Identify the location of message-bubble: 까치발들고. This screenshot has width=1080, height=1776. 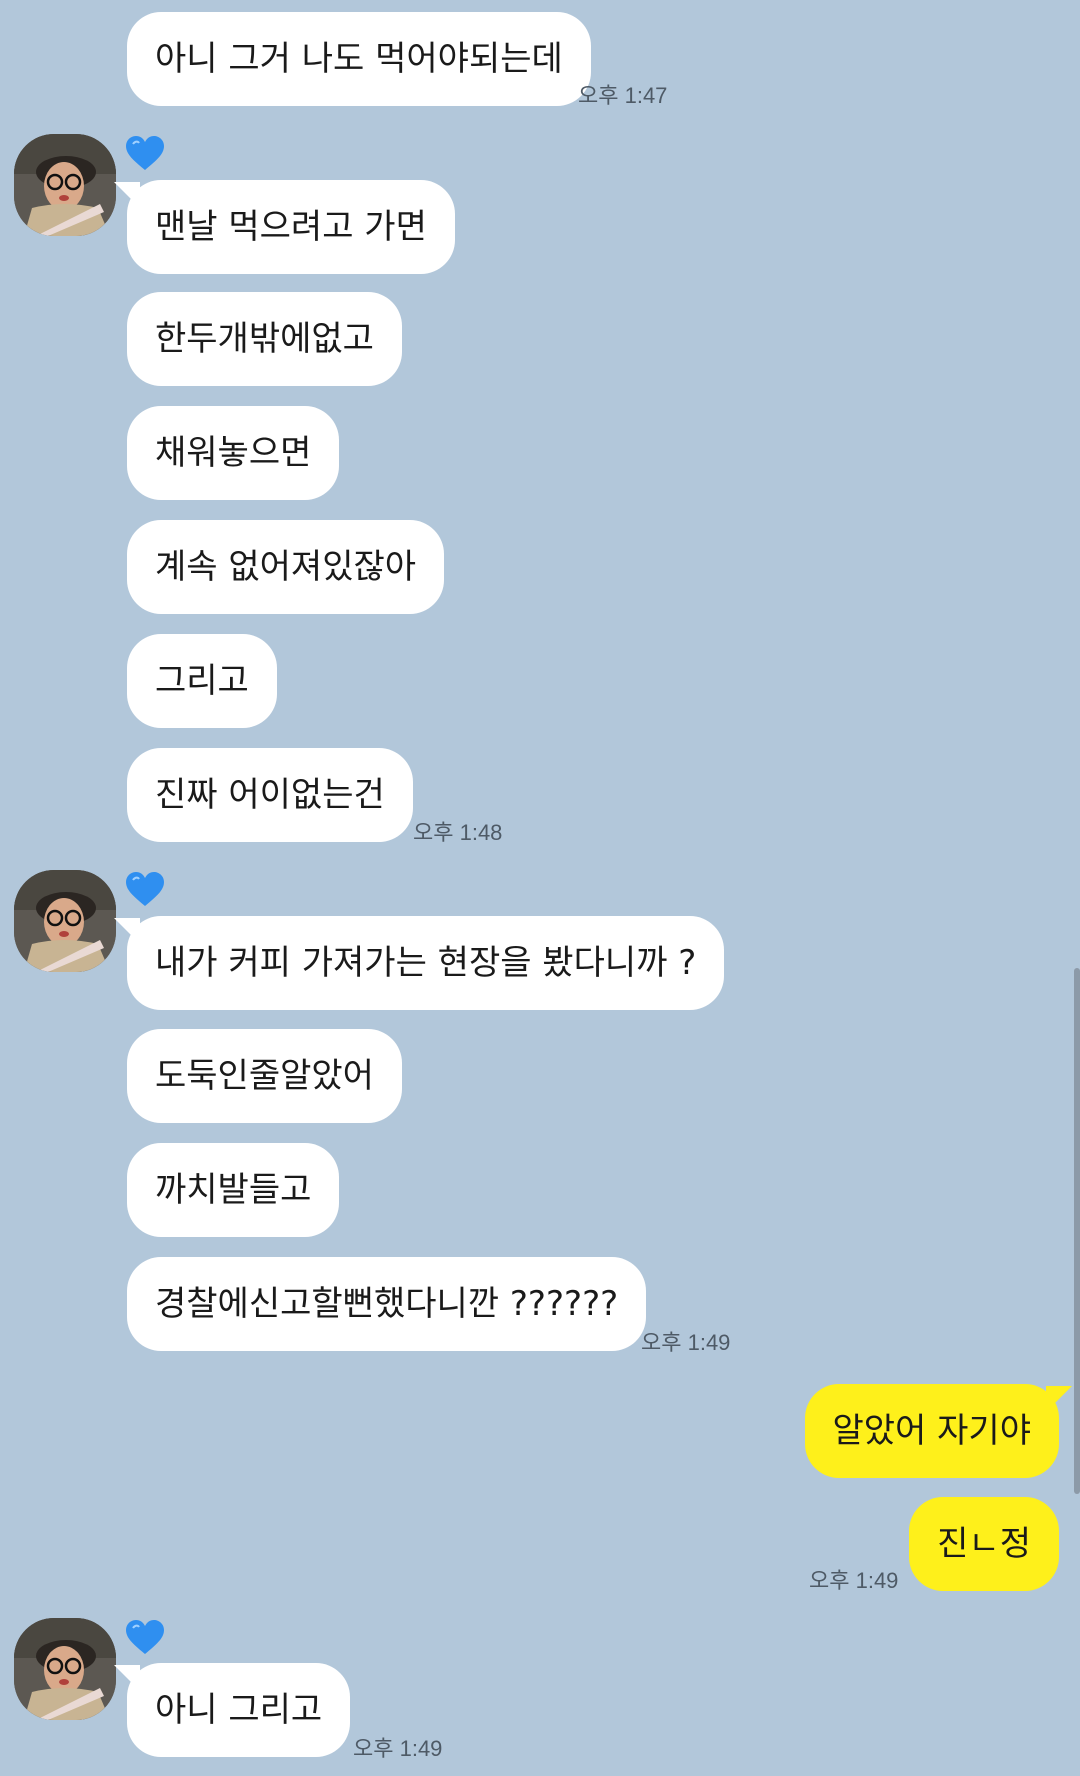
(233, 1190).